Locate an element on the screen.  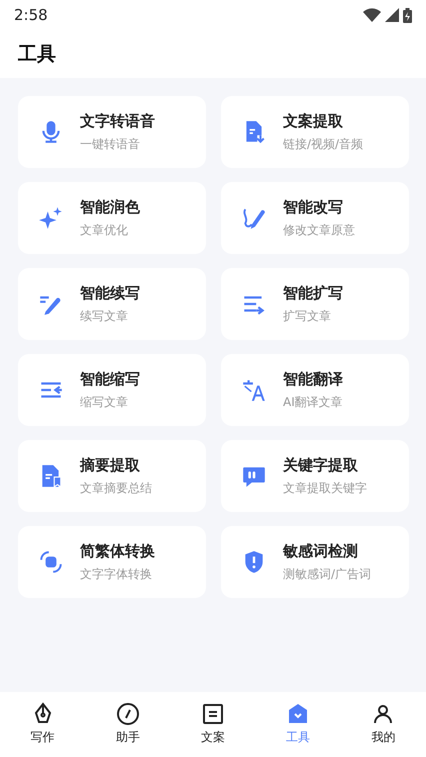
tool-title: 智能缩写 is located at coordinates (110, 379).